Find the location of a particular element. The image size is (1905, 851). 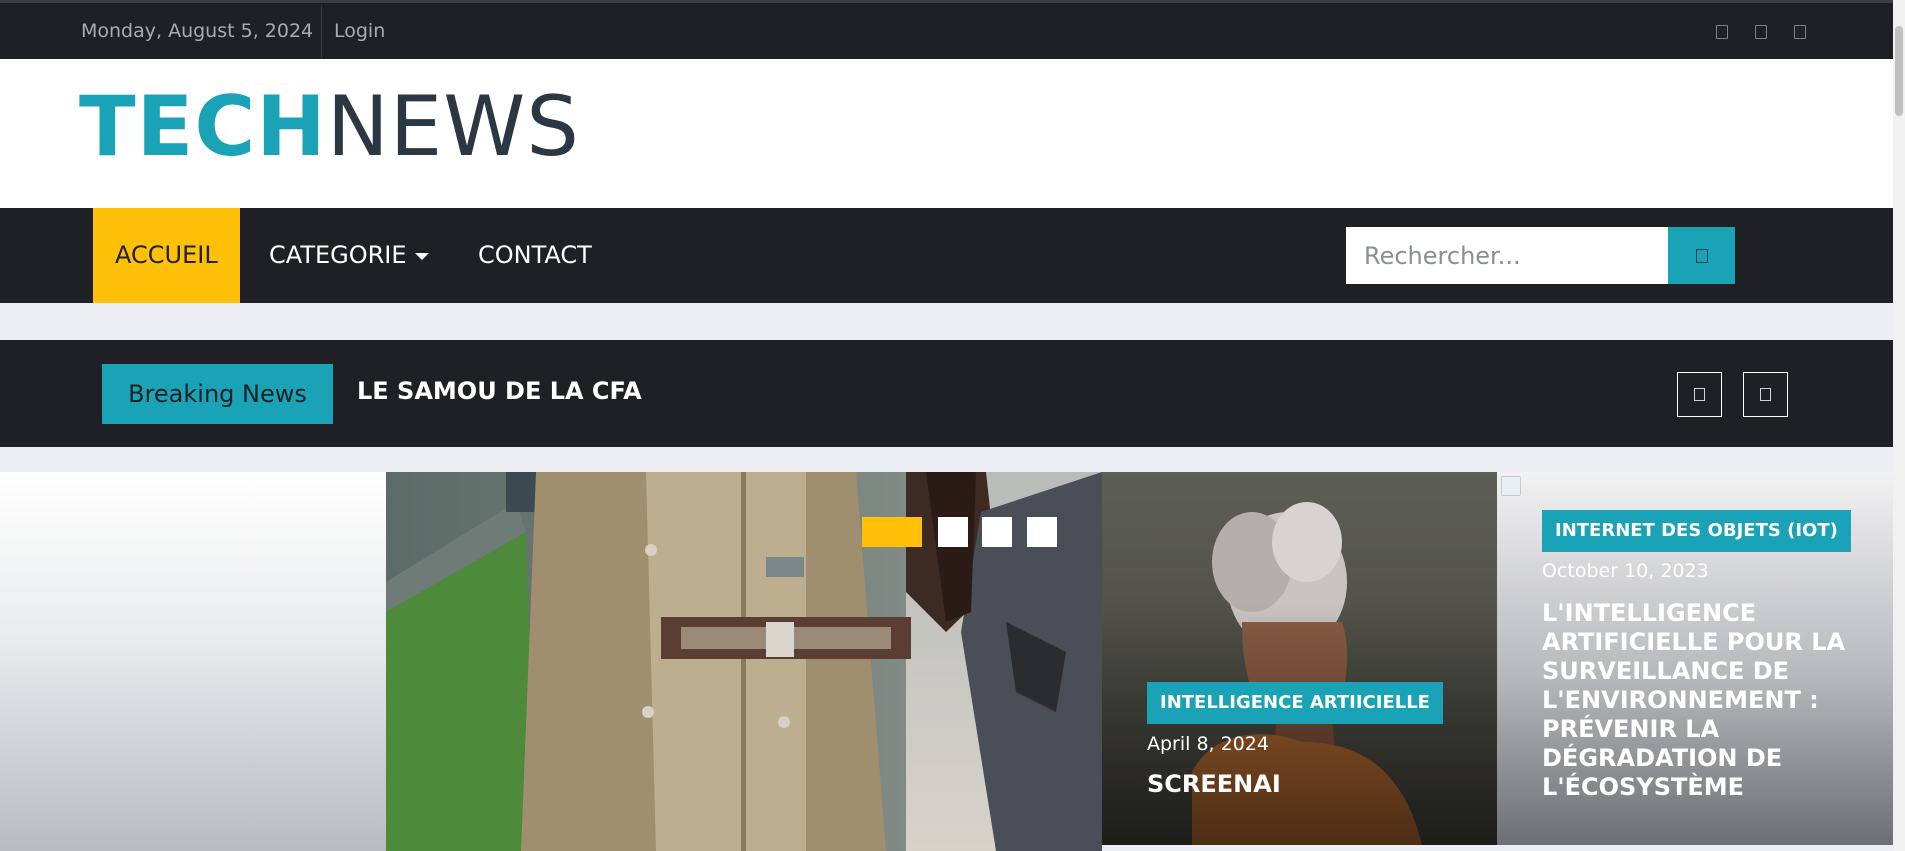

chevron-left-icon is located at coordinates (1699, 394).